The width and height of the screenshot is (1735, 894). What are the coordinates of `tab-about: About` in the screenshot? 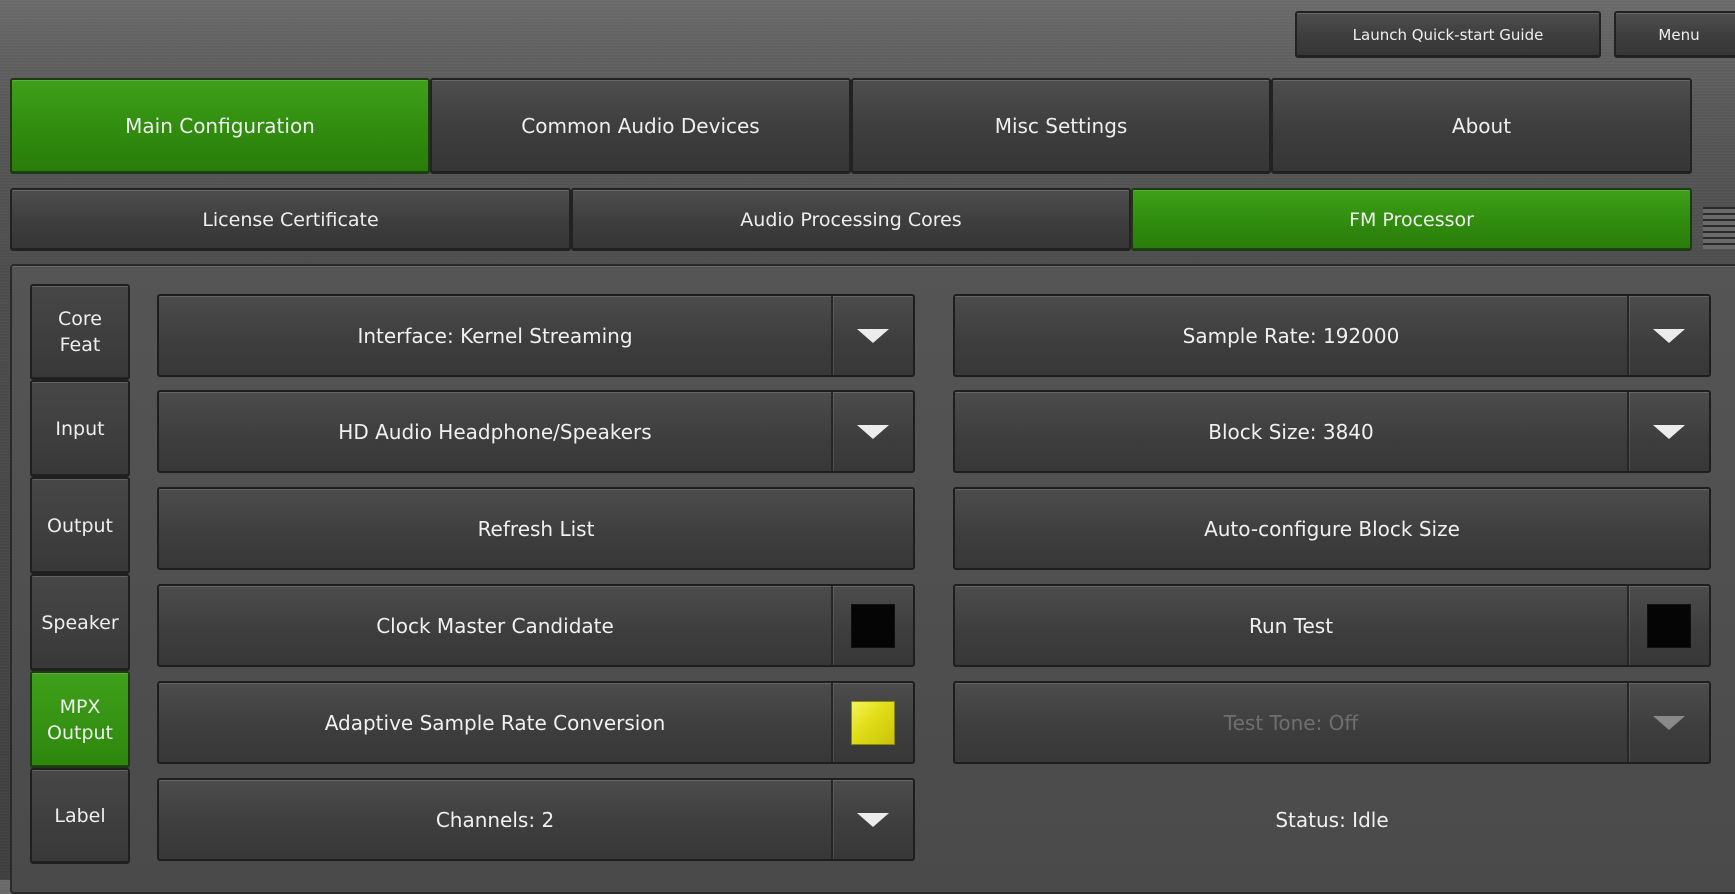 It's located at (1481, 126).